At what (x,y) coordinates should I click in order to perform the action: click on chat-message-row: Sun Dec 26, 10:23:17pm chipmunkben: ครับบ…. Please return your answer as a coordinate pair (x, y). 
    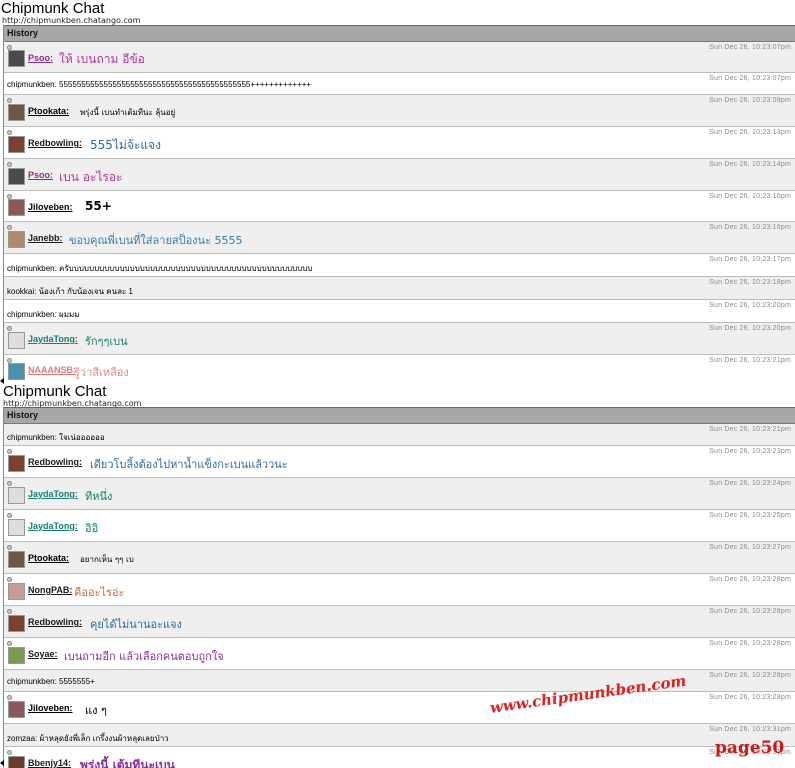
    Looking at the image, I should click on (399, 265).